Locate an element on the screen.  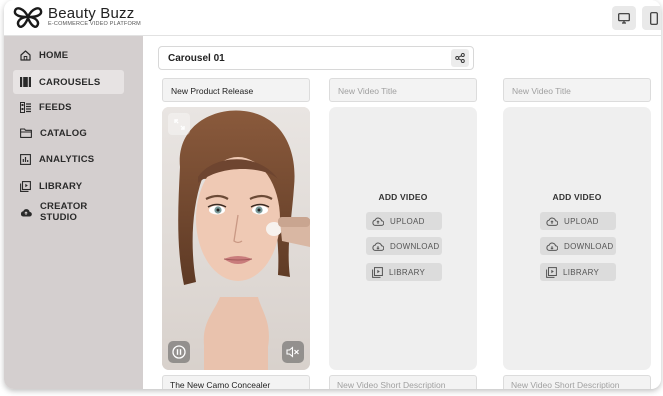
sidebar-item-home: HOME is located at coordinates (68, 55).